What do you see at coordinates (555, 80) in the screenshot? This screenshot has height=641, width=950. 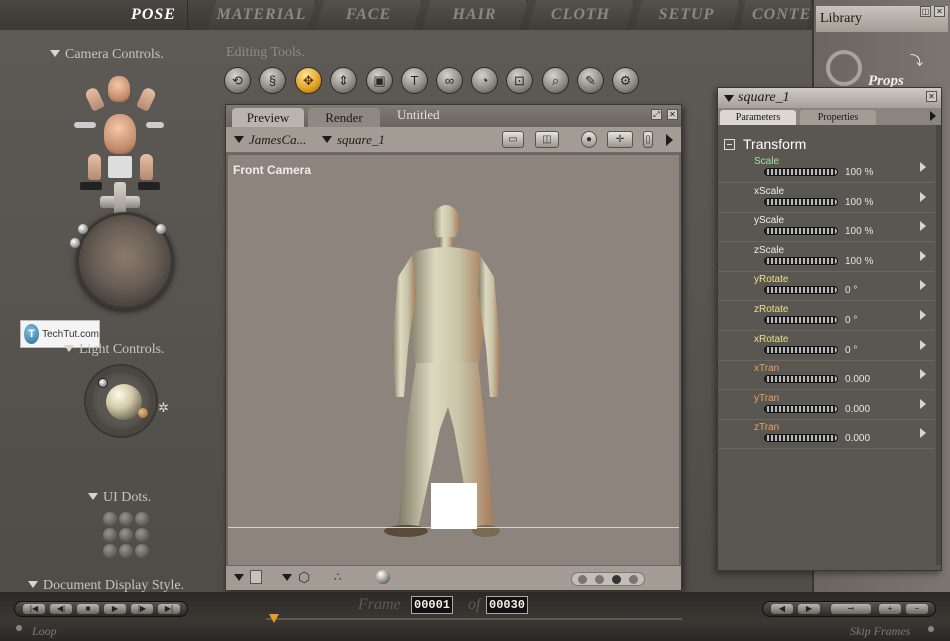 I see `view-magnifier-icon: ⌕` at bounding box center [555, 80].